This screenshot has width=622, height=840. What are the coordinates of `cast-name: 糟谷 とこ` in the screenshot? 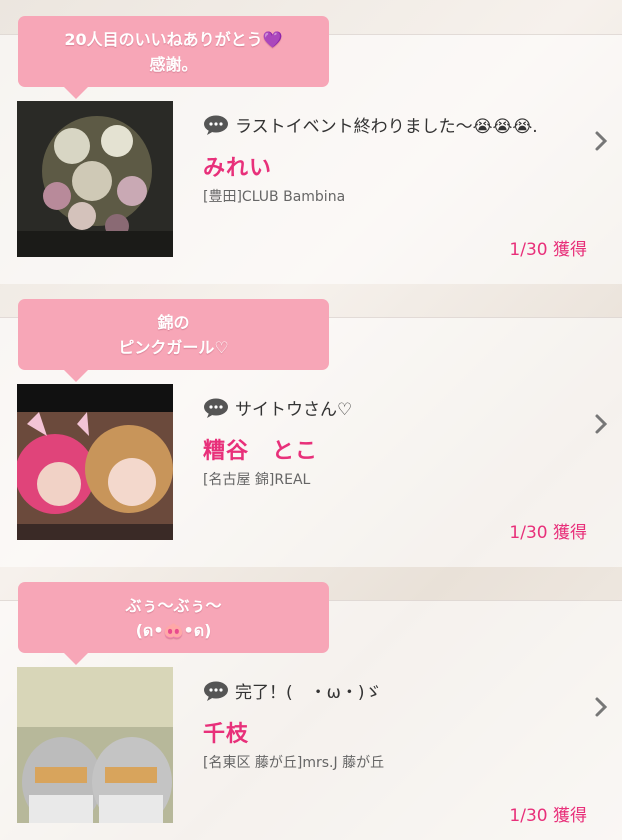 It's located at (260, 449).